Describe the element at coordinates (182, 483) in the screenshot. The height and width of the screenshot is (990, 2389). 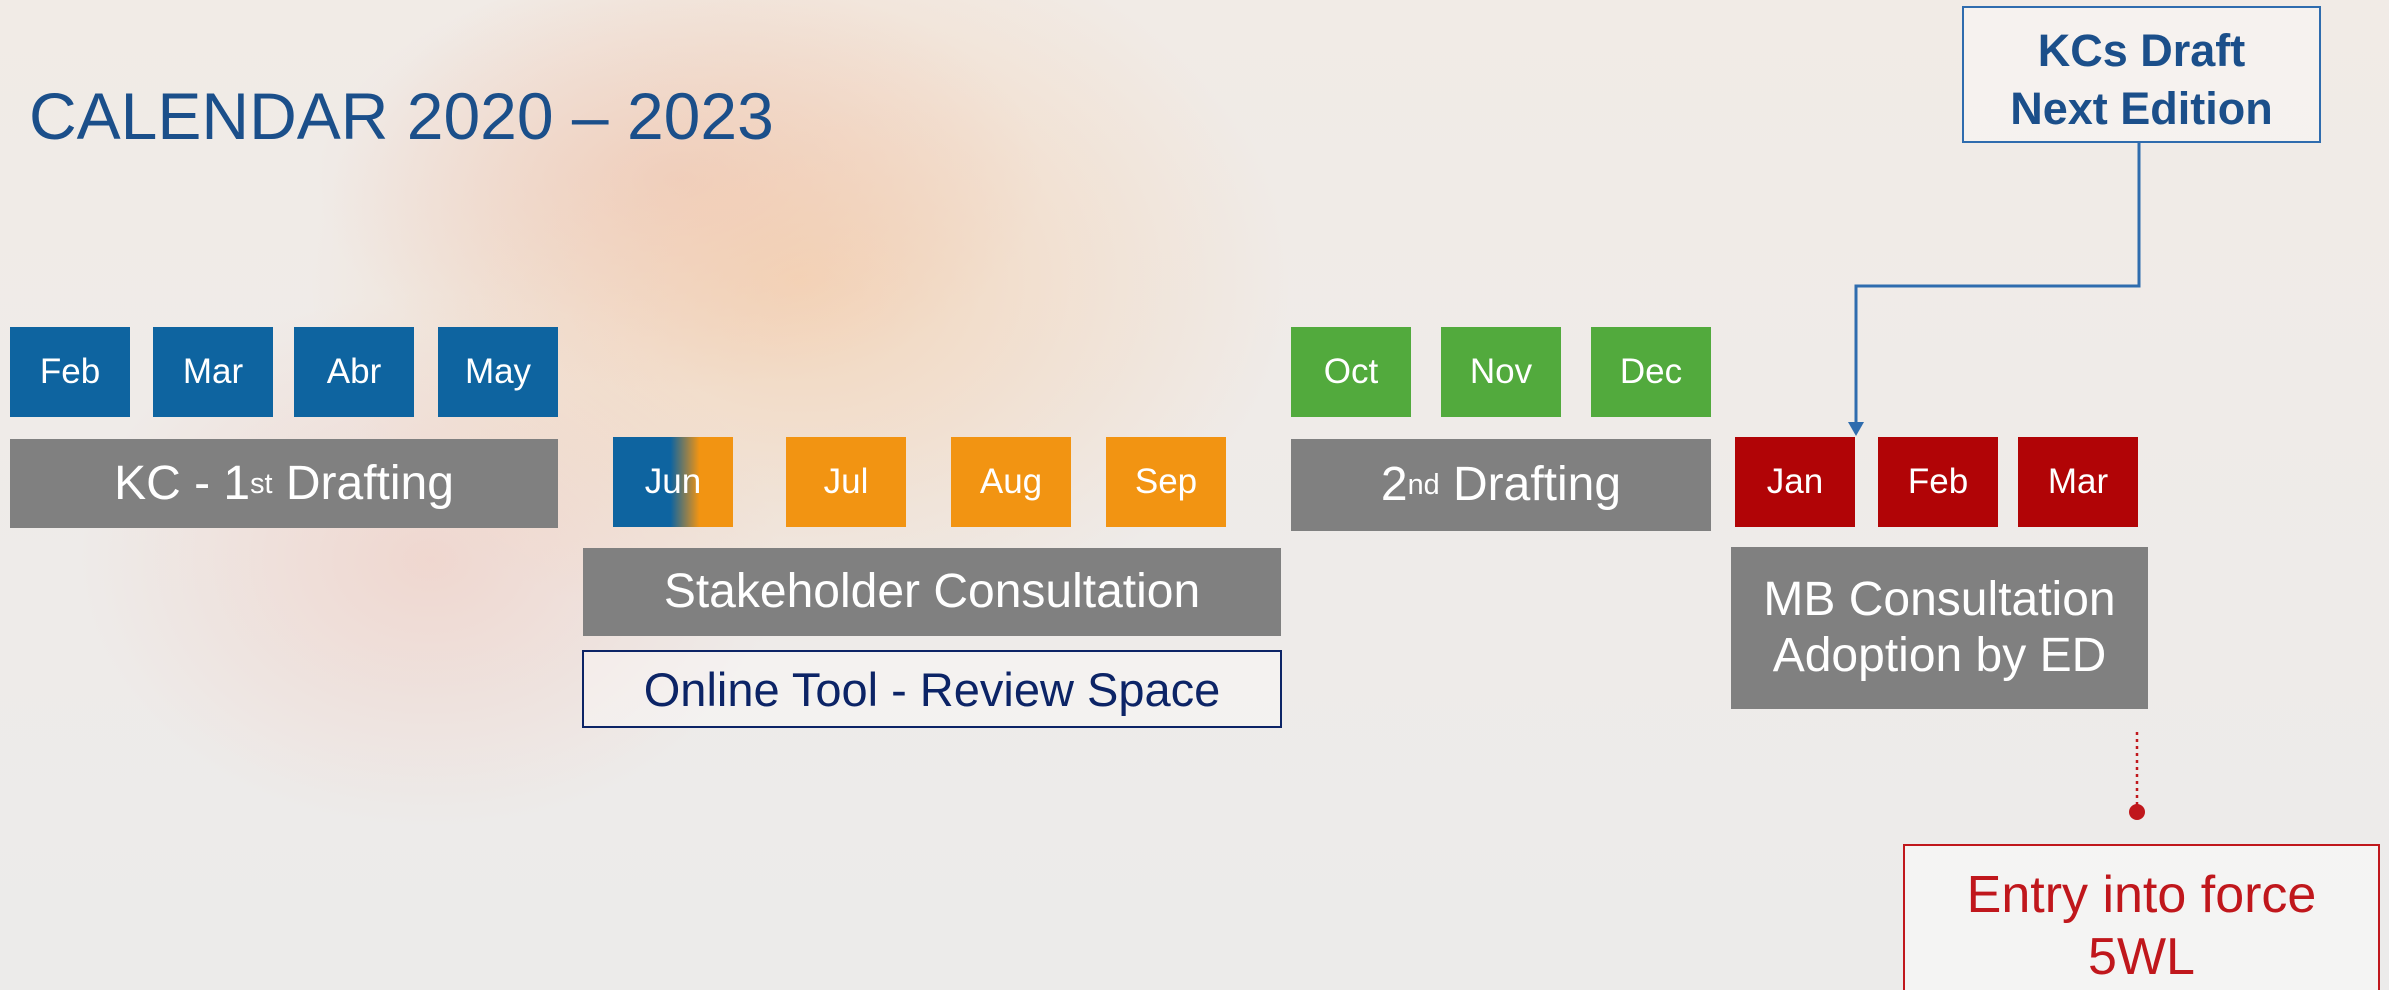
I see `first-drafting-prefix: KC - 1` at that location.